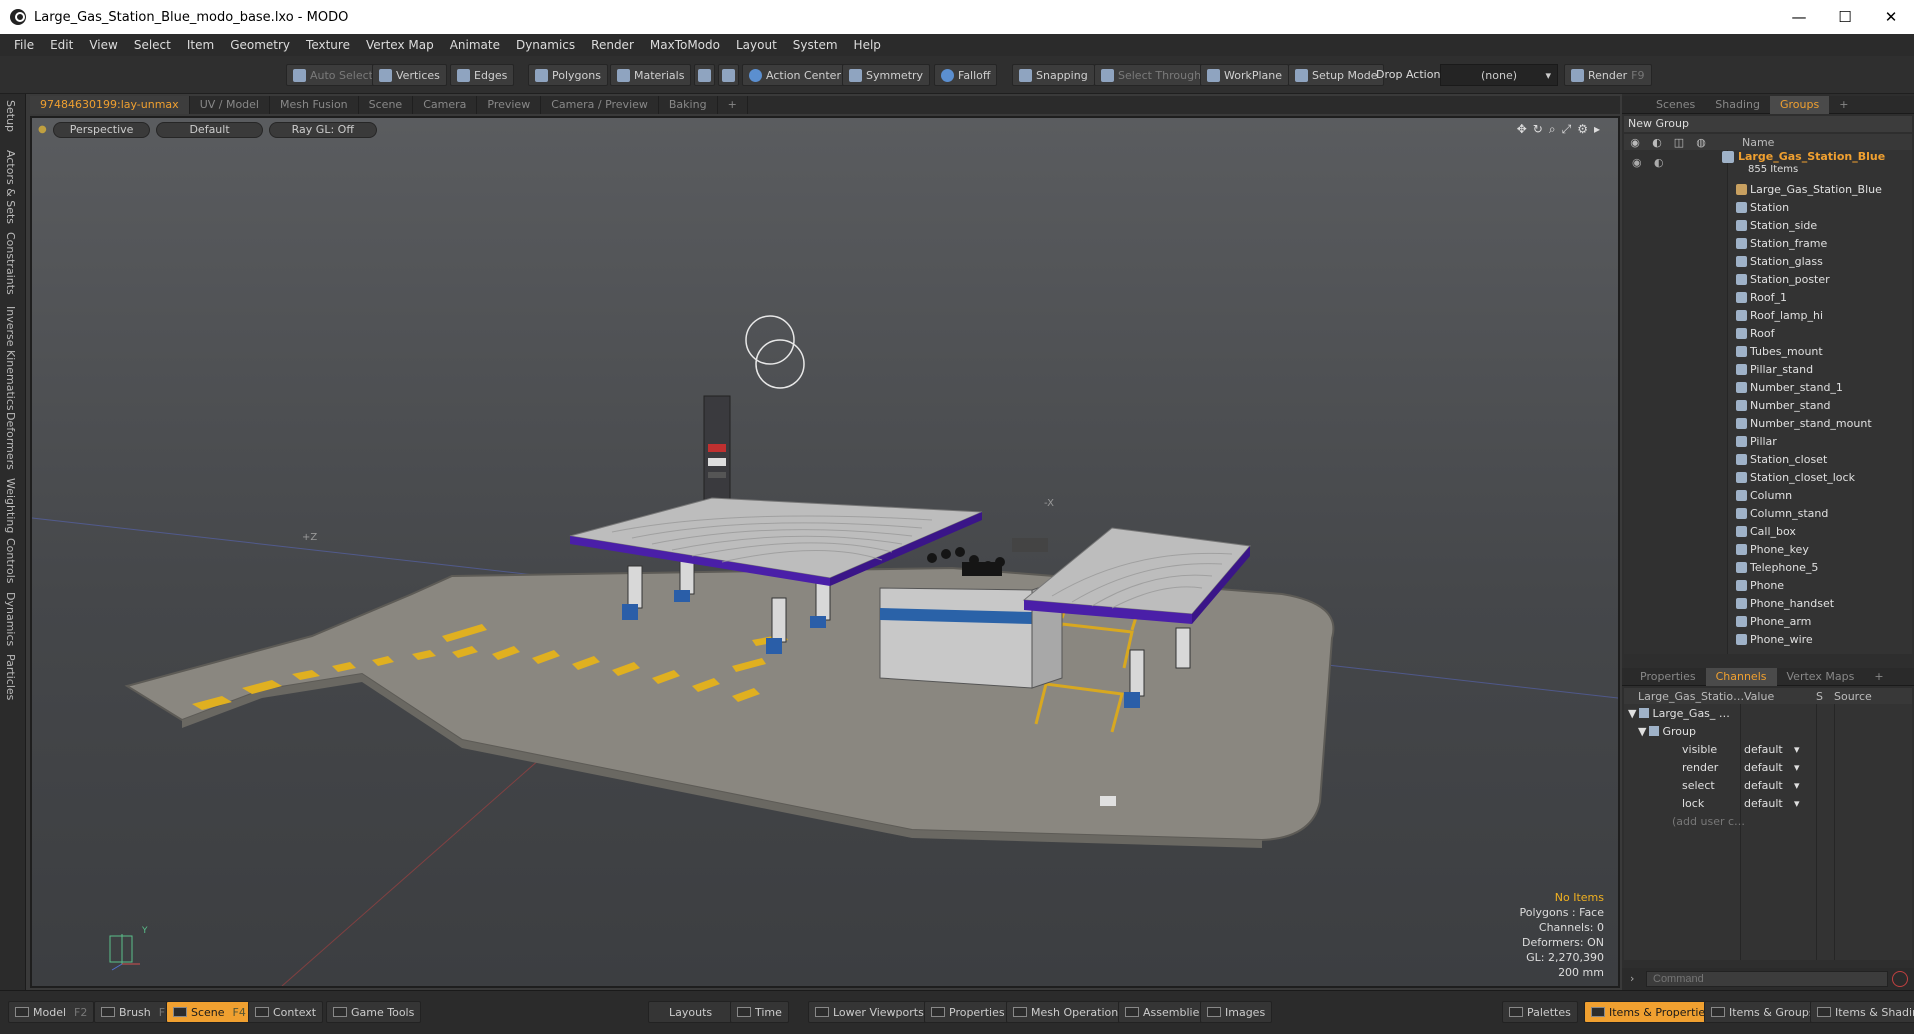 The height and width of the screenshot is (1034, 1914). What do you see at coordinates (1767, 603) in the screenshot?
I see `list-item: Phone_handset` at bounding box center [1767, 603].